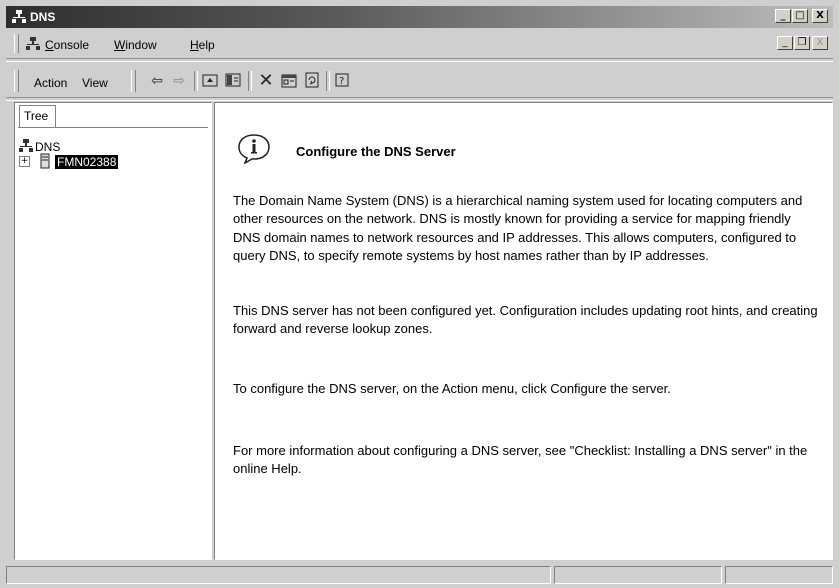 Image resolution: width=839 pixels, height=588 pixels. What do you see at coordinates (820, 43) in the screenshot?
I see `mdi-close-button: X` at bounding box center [820, 43].